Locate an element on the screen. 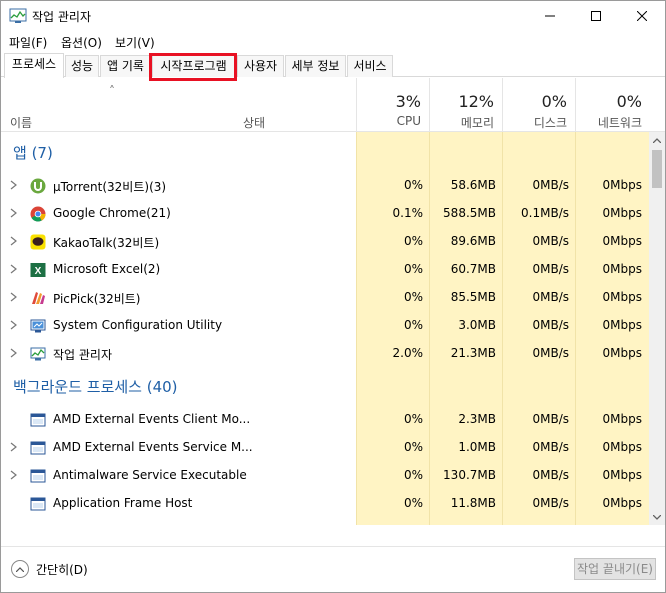 The width and height of the screenshot is (666, 593). process-name: µTorrent(32비트)(3) is located at coordinates (110, 187).